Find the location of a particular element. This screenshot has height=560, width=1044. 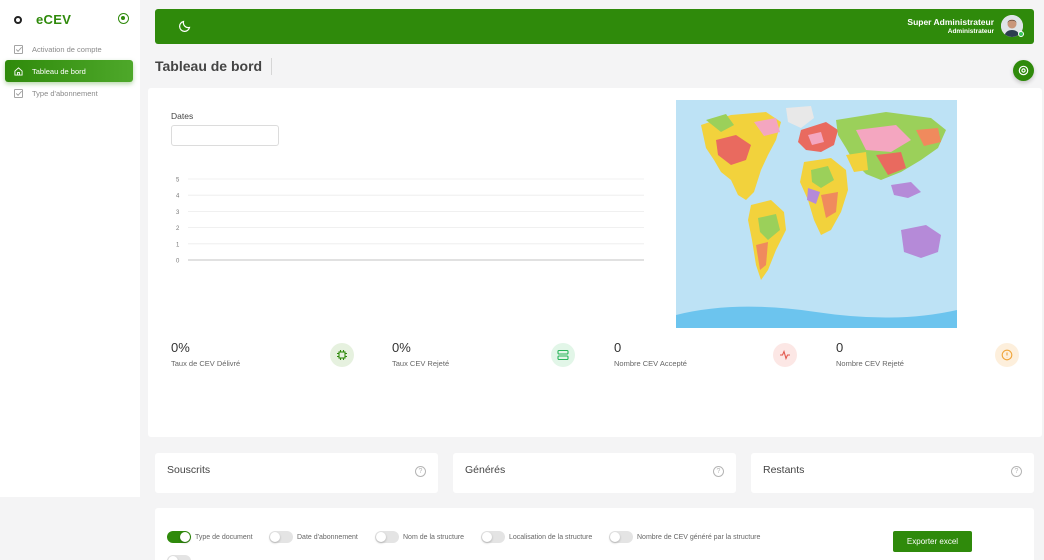

chip-icon is located at coordinates (342, 355).